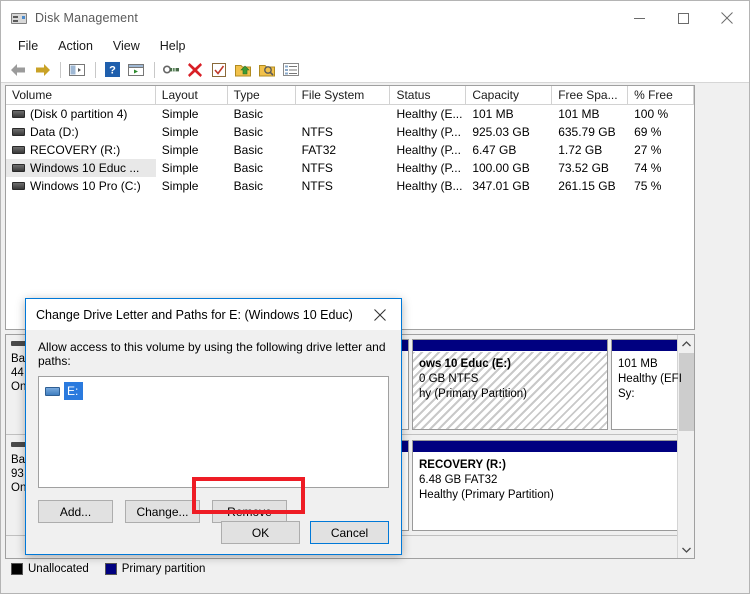 The image size is (750, 594). I want to click on column-header-percent-free: % Free, so click(661, 95).